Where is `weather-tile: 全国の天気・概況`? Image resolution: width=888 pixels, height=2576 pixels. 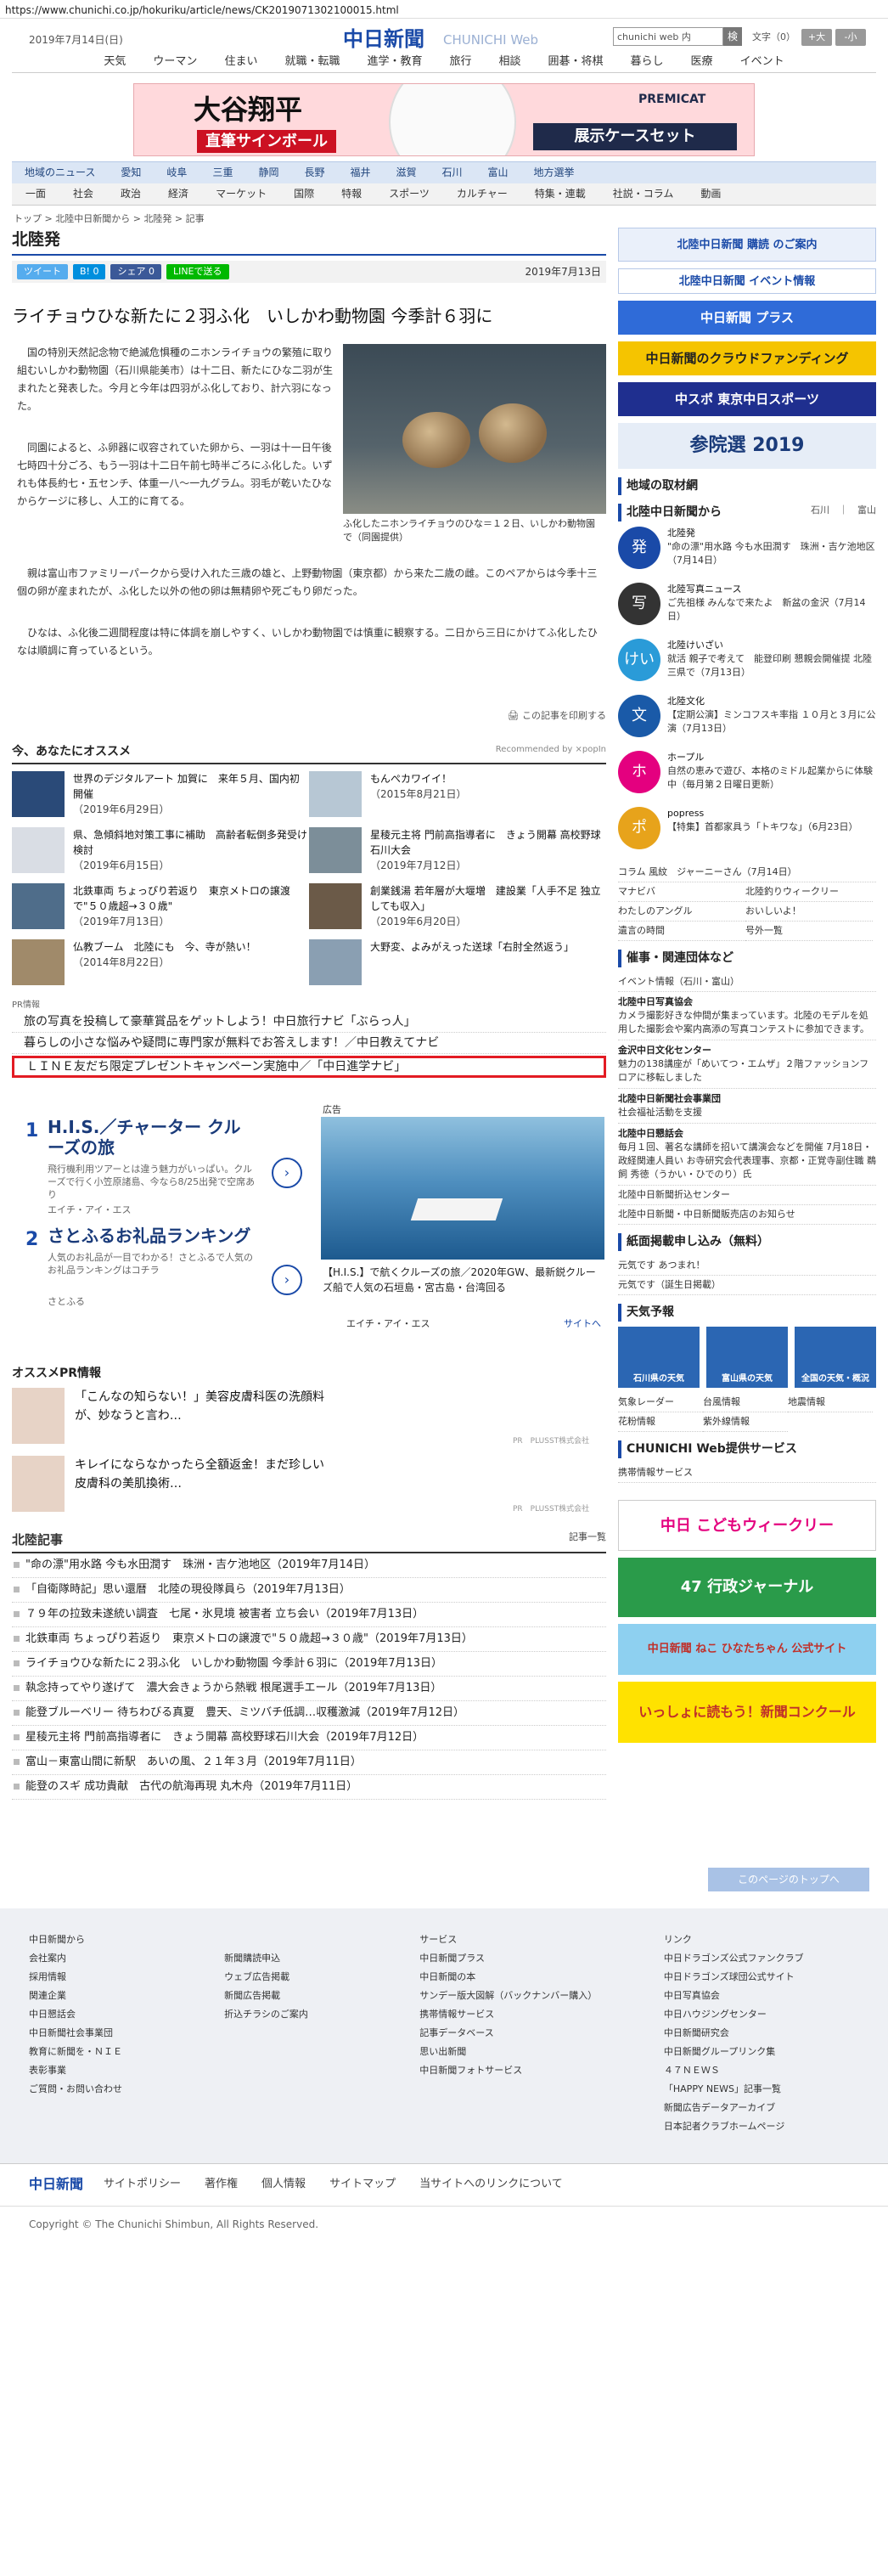
weather-tile: 全国の天気・概況 is located at coordinates (836, 1357).